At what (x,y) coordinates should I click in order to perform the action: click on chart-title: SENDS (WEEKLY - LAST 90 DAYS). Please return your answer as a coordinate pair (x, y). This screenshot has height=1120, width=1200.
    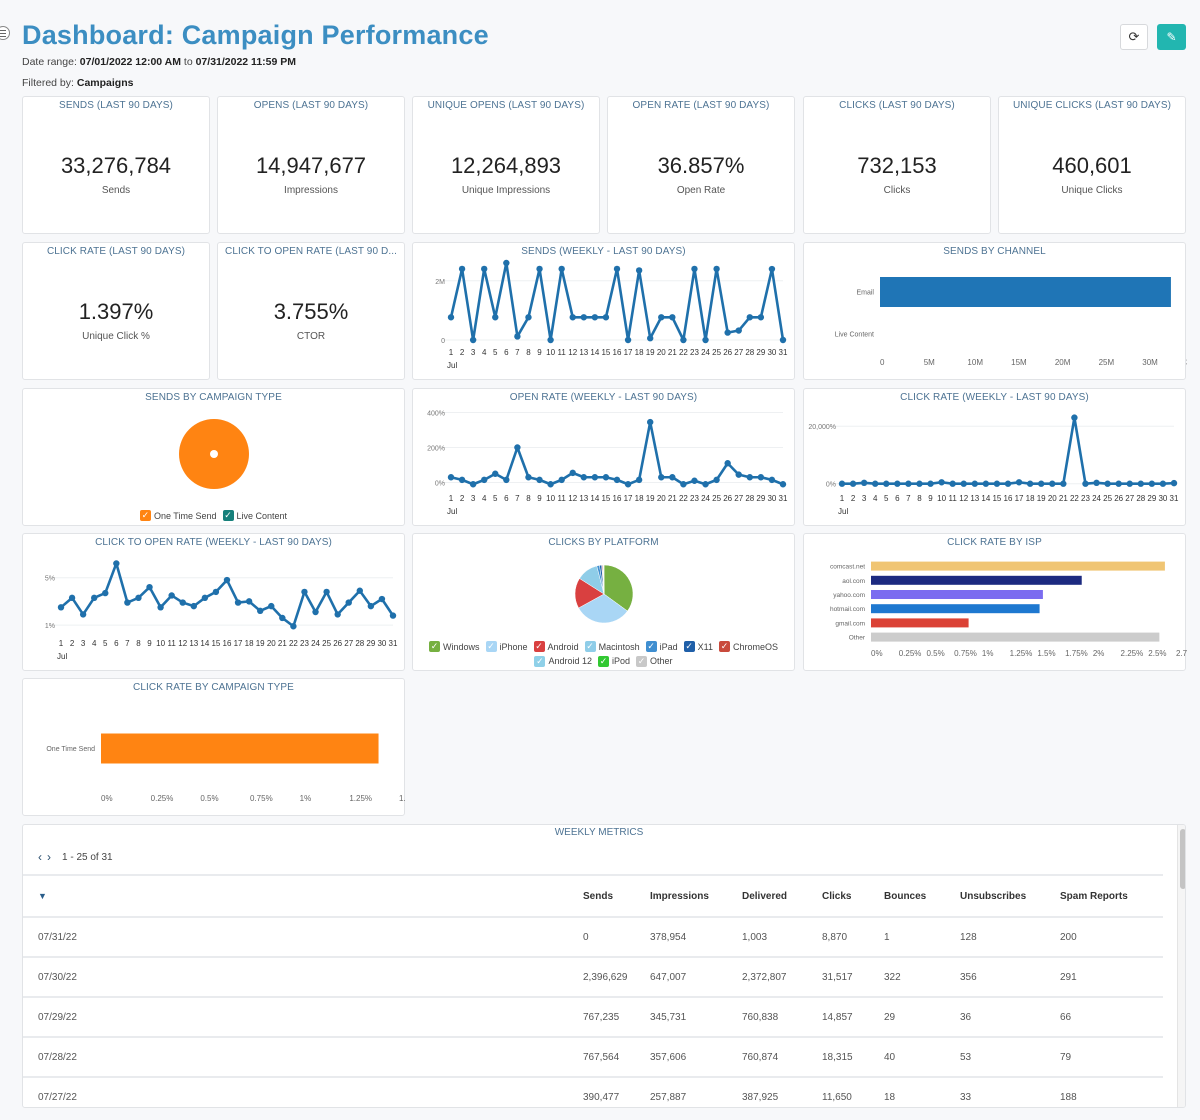
    Looking at the image, I should click on (603, 251).